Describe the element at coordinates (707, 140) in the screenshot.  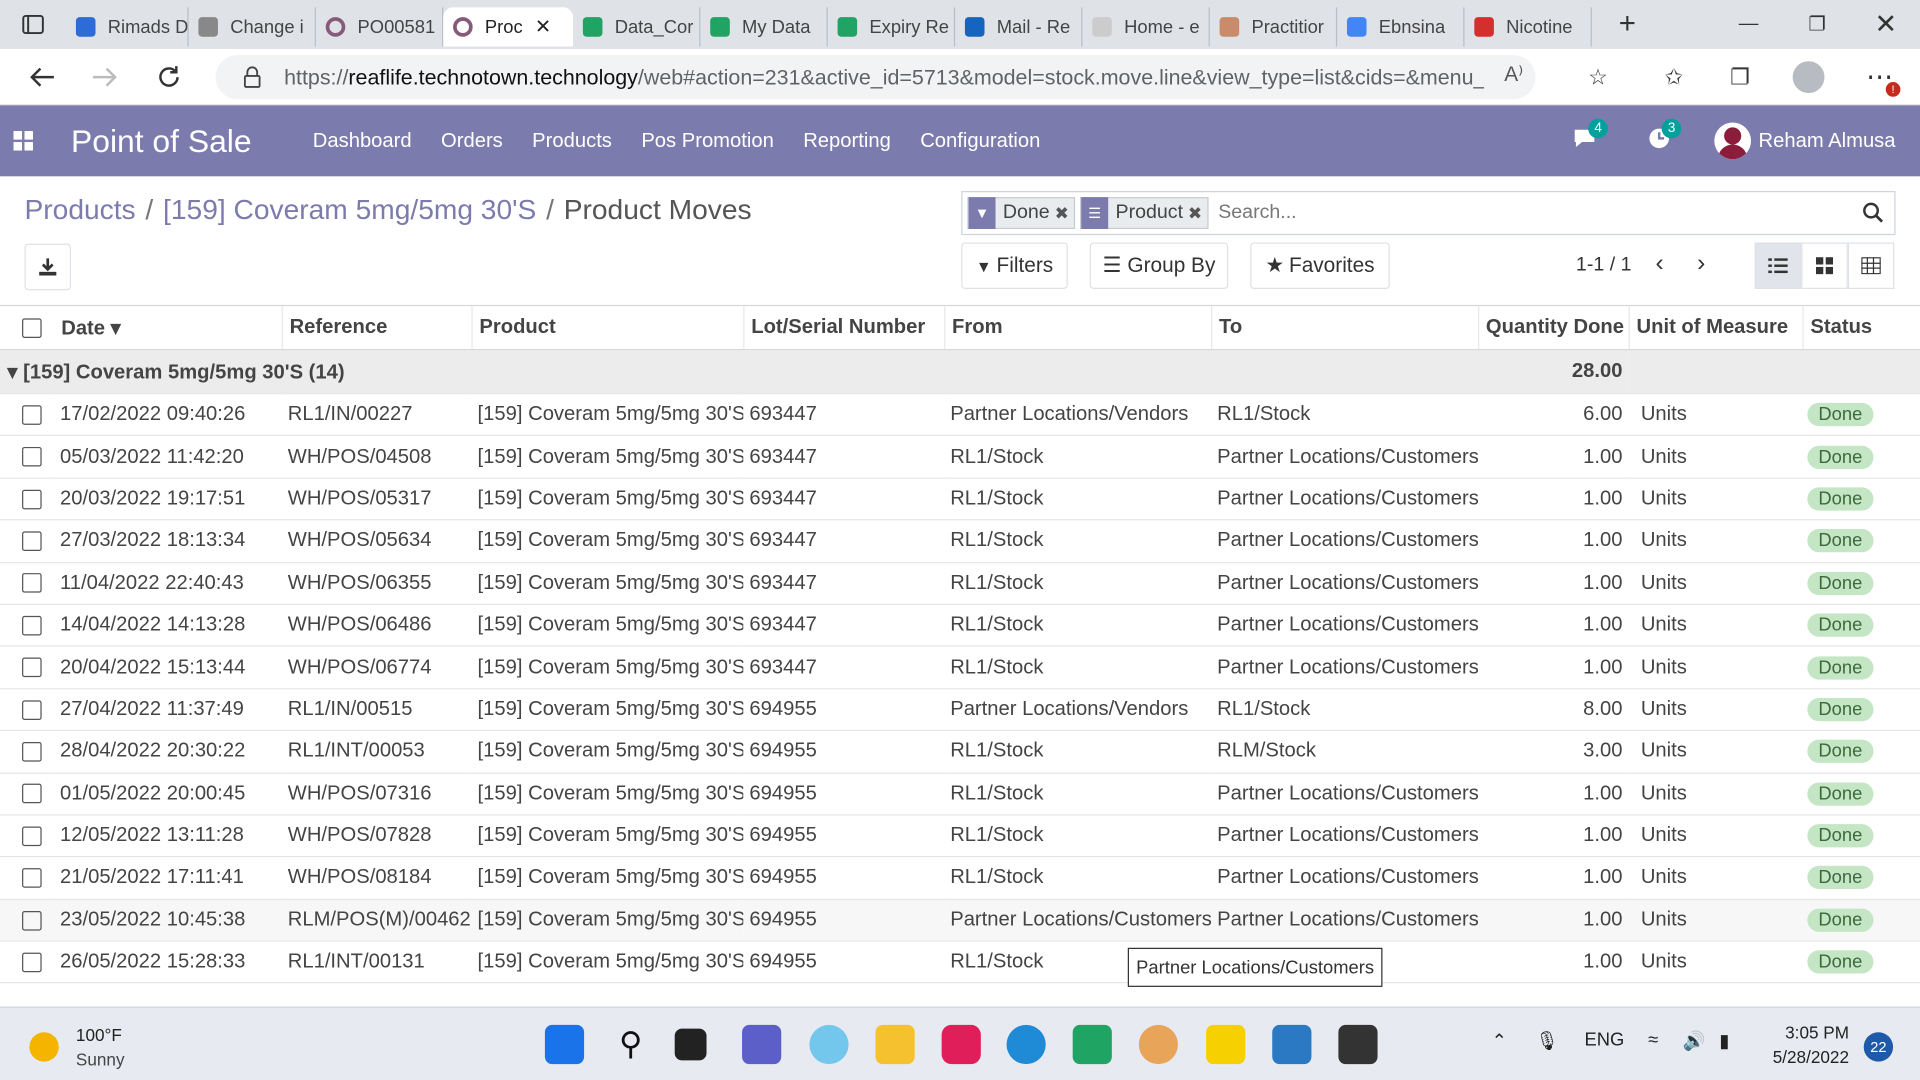
I see `menu-item-pos-promotion: Pos Promotion` at that location.